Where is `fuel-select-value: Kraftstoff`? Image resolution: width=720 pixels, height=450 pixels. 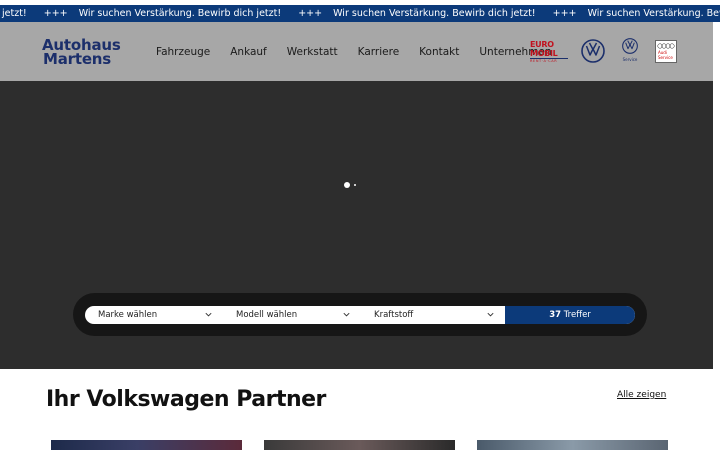 fuel-select-value: Kraftstoff is located at coordinates (394, 315).